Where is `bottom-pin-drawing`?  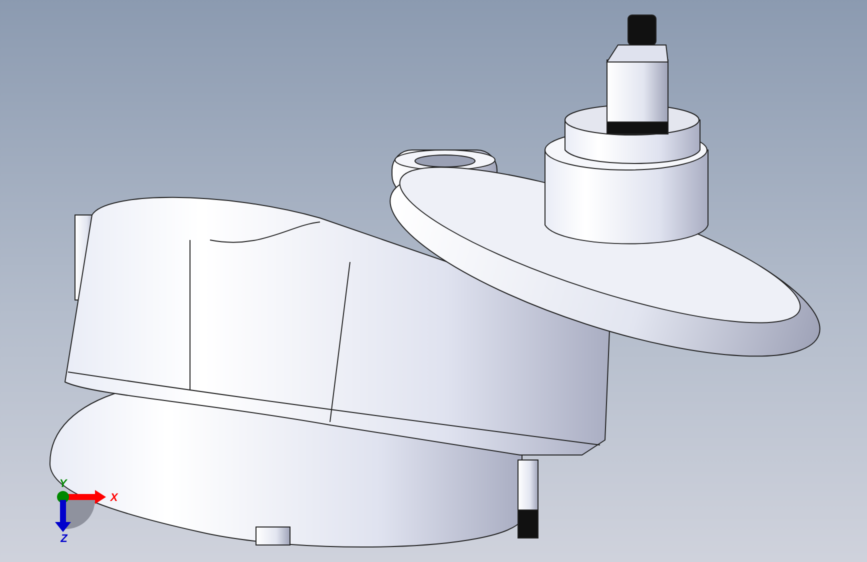
bottom-pin-drawing is located at coordinates (273, 536).